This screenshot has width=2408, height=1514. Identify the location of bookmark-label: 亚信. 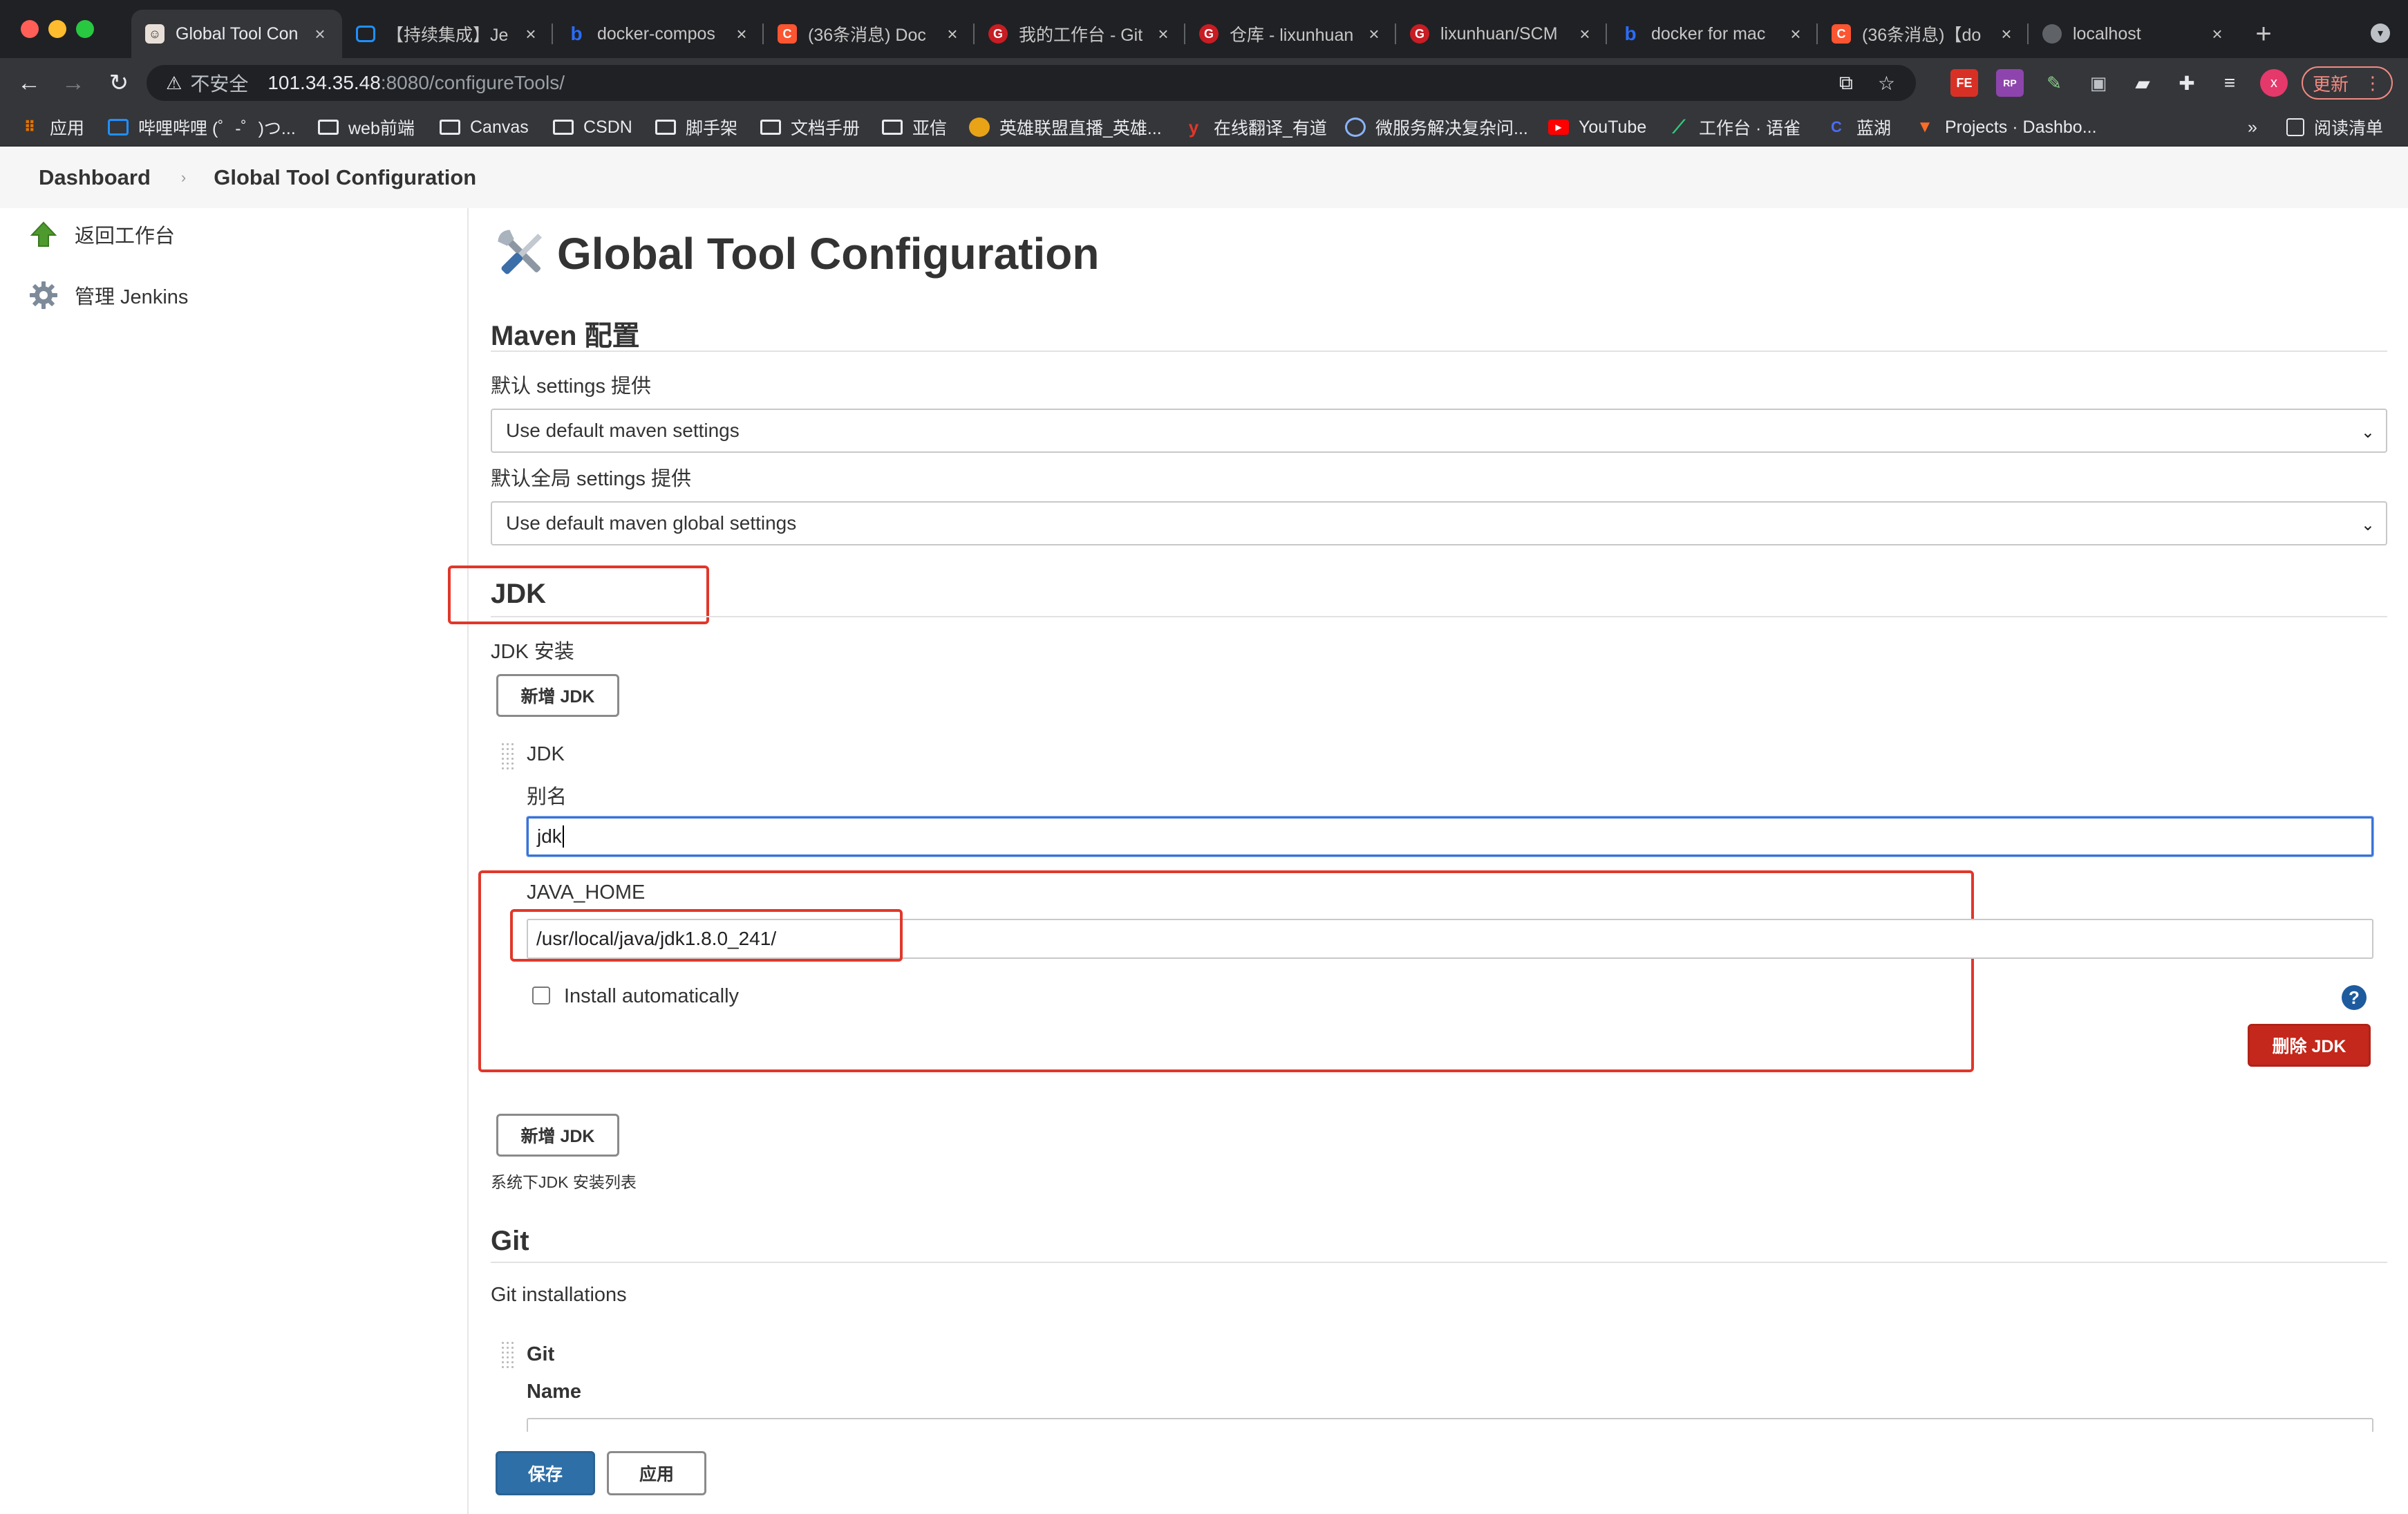
(930, 128).